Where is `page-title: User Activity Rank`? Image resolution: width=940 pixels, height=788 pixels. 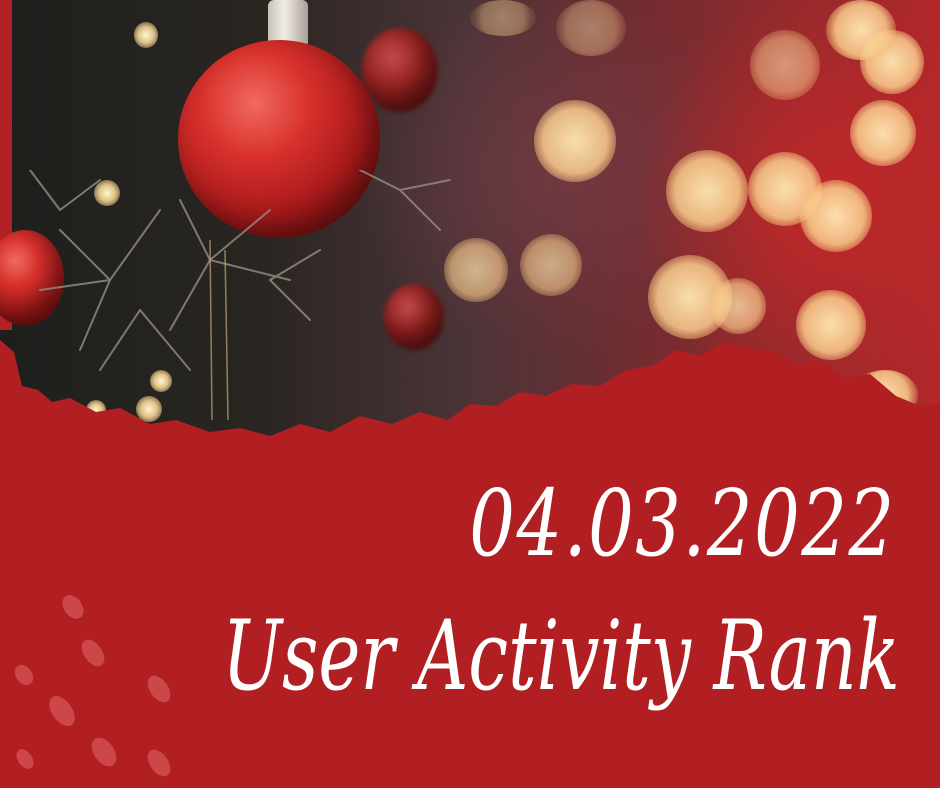 page-title: User Activity Rank is located at coordinates (561, 656).